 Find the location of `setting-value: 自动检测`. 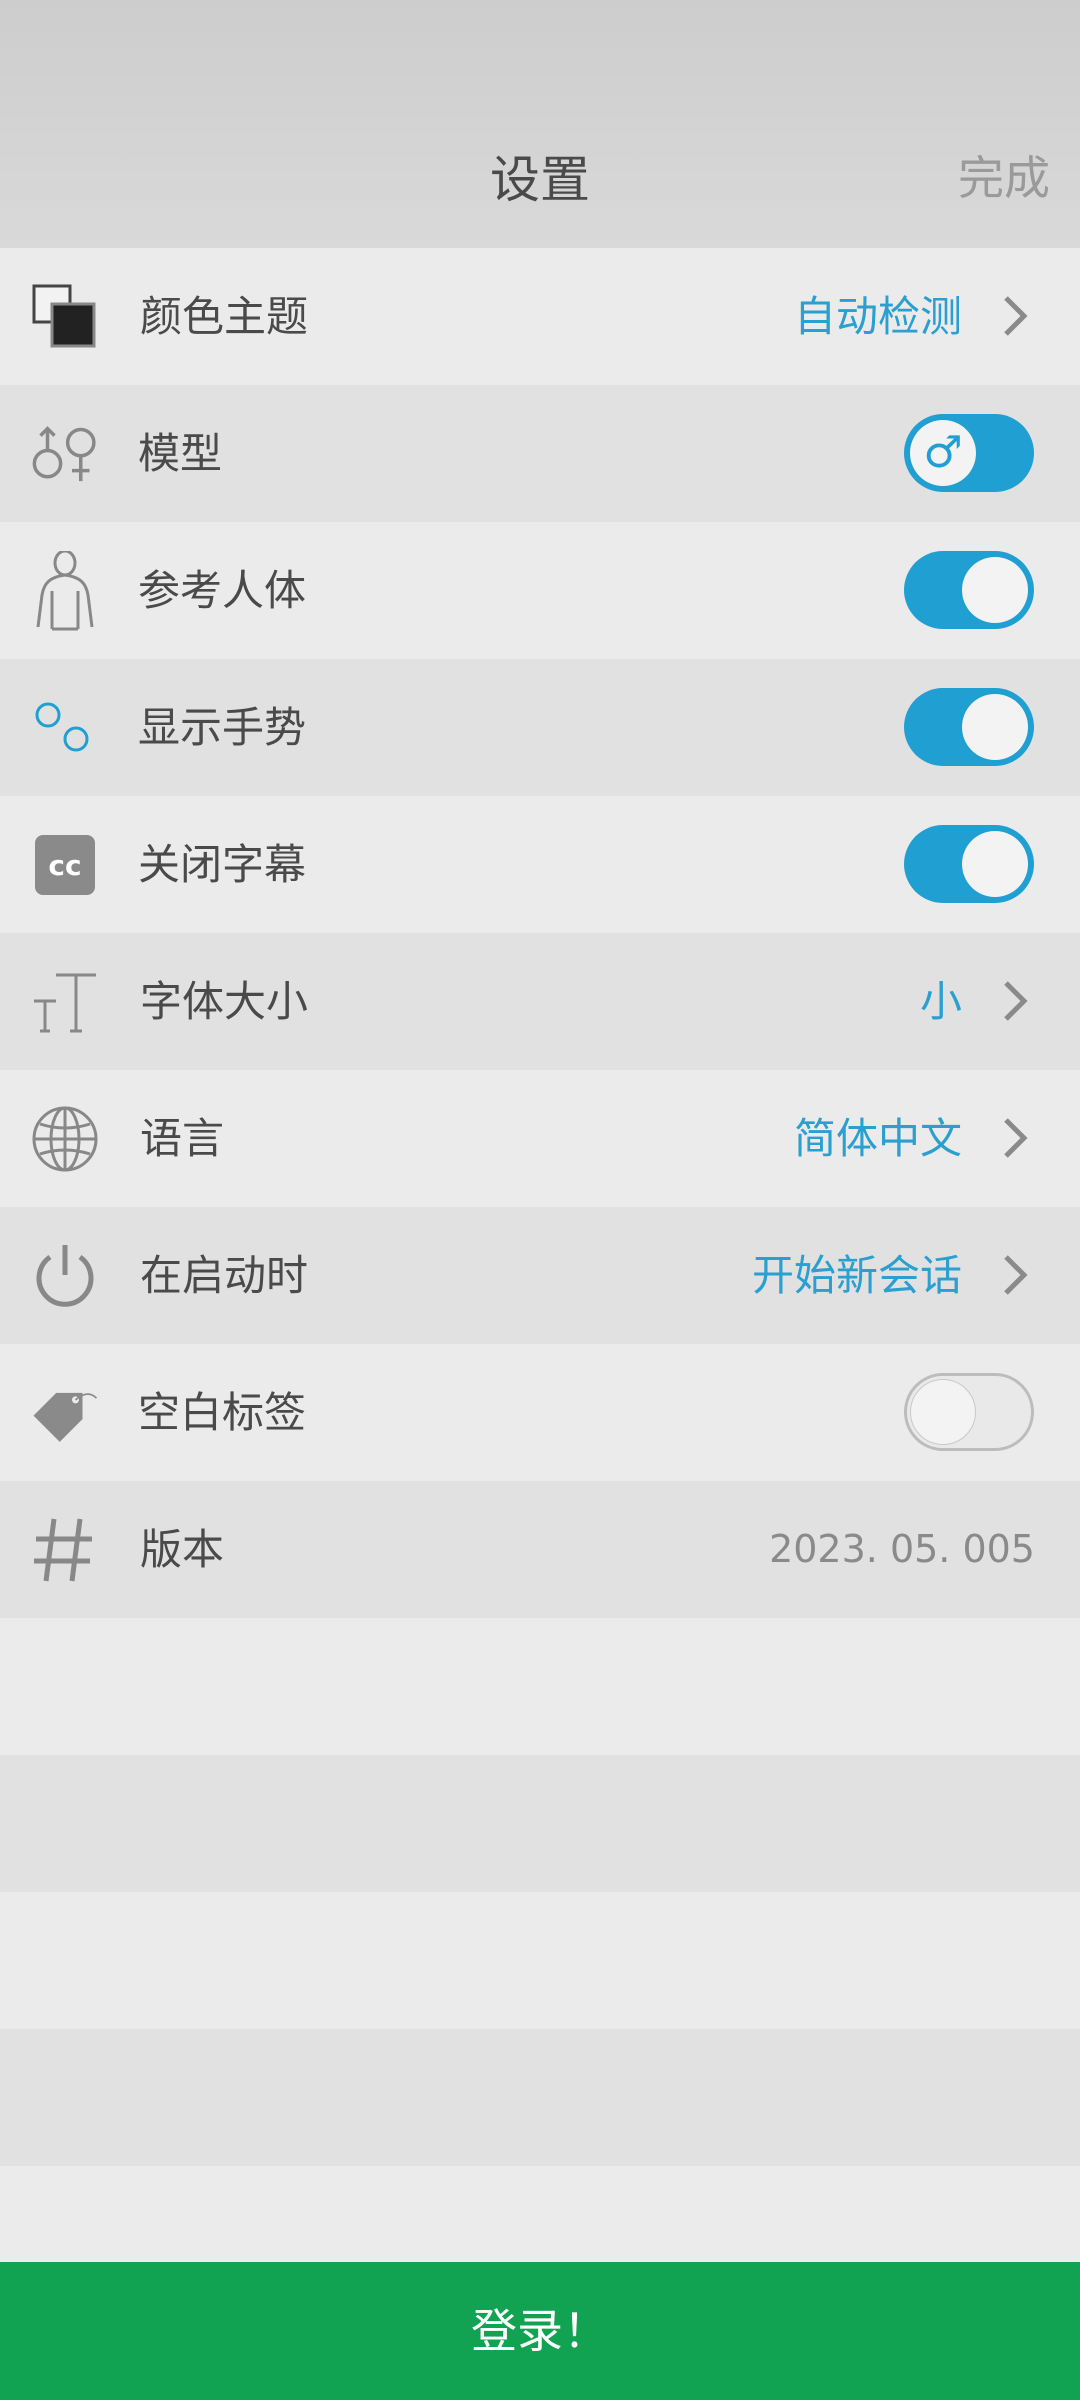

setting-value: 自动检测 is located at coordinates (877, 316).